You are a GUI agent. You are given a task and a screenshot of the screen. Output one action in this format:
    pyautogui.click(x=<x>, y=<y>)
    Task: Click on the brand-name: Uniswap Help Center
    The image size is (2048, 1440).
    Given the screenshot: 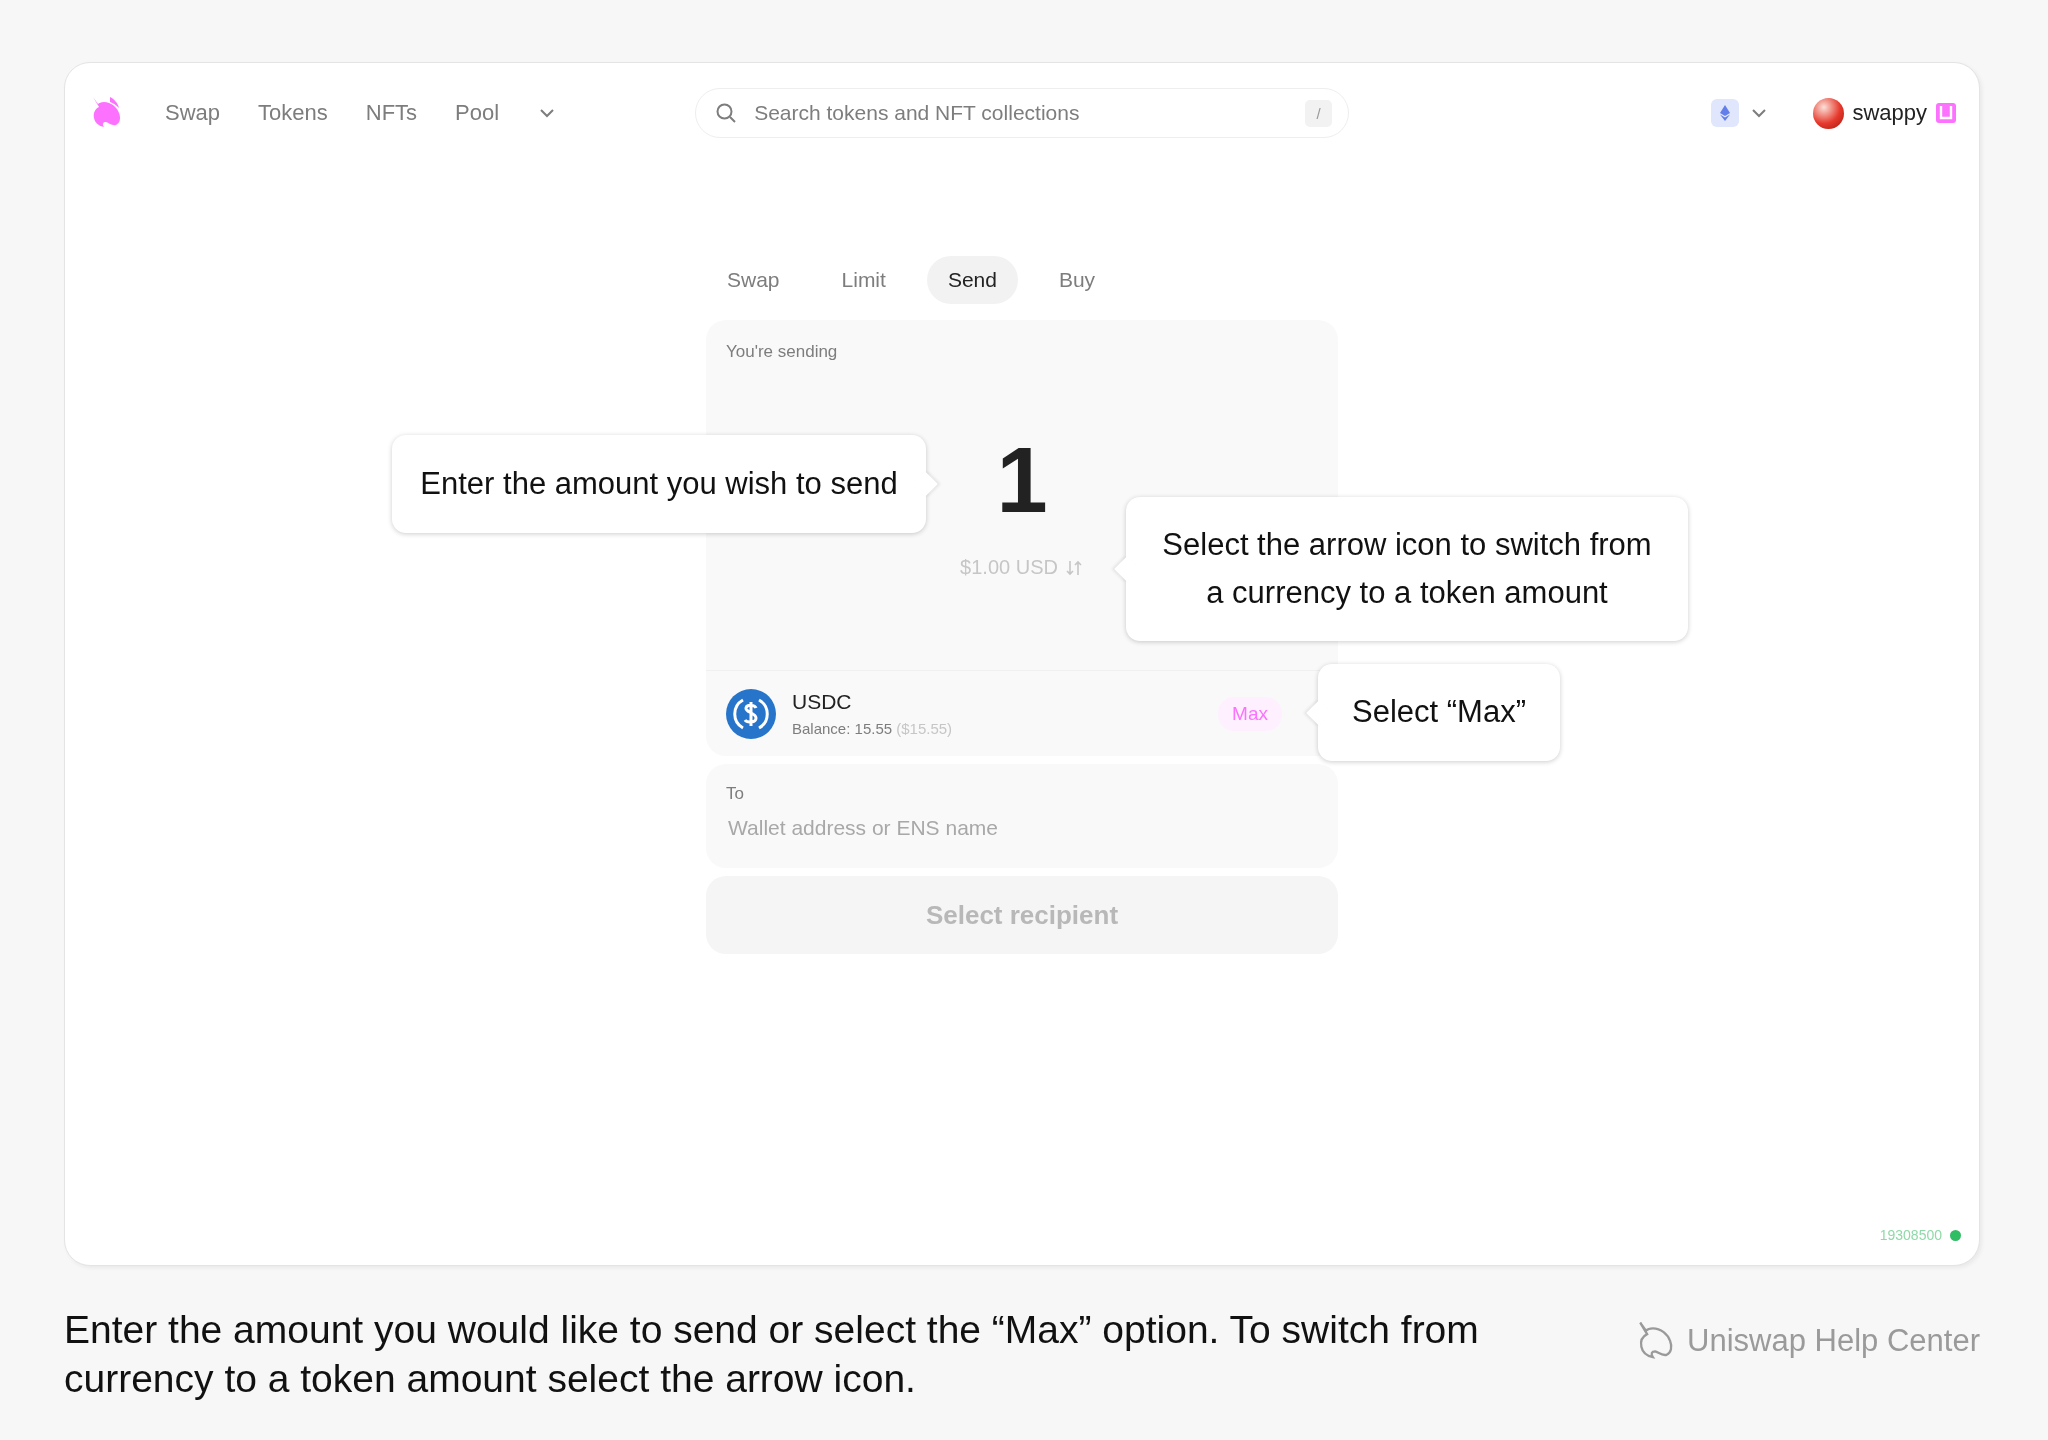 What is the action you would take?
    pyautogui.click(x=1833, y=1341)
    